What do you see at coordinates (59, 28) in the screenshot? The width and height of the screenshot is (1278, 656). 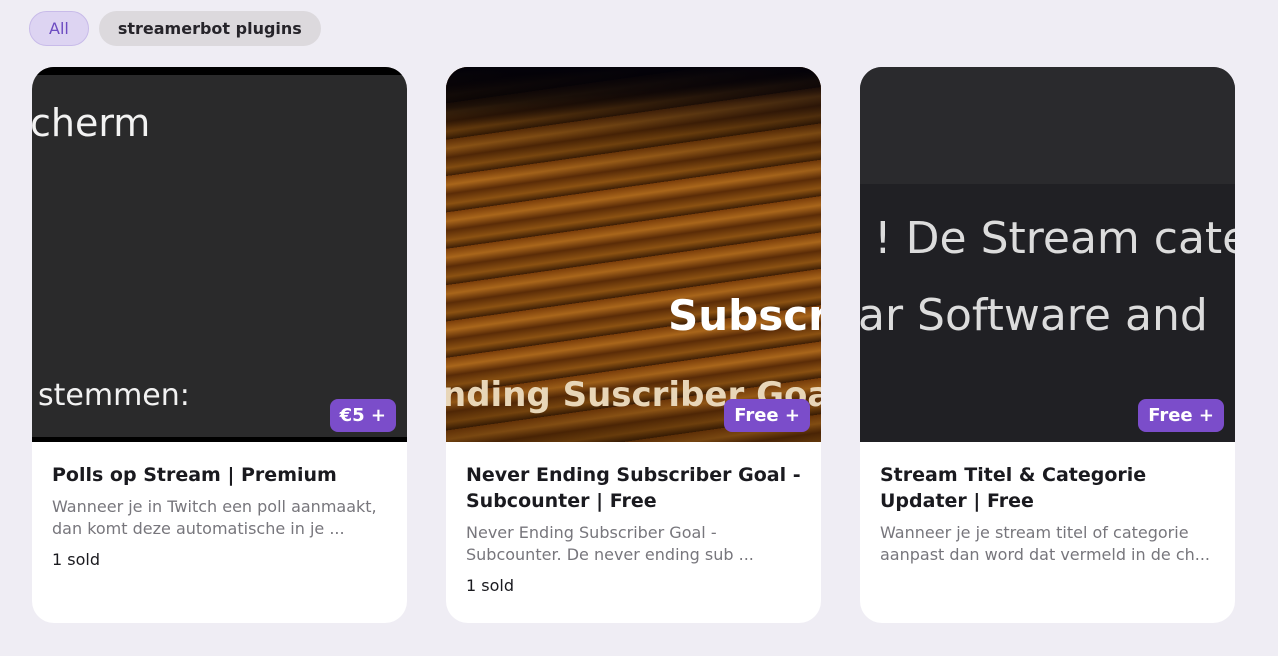 I see `filter-all: All` at bounding box center [59, 28].